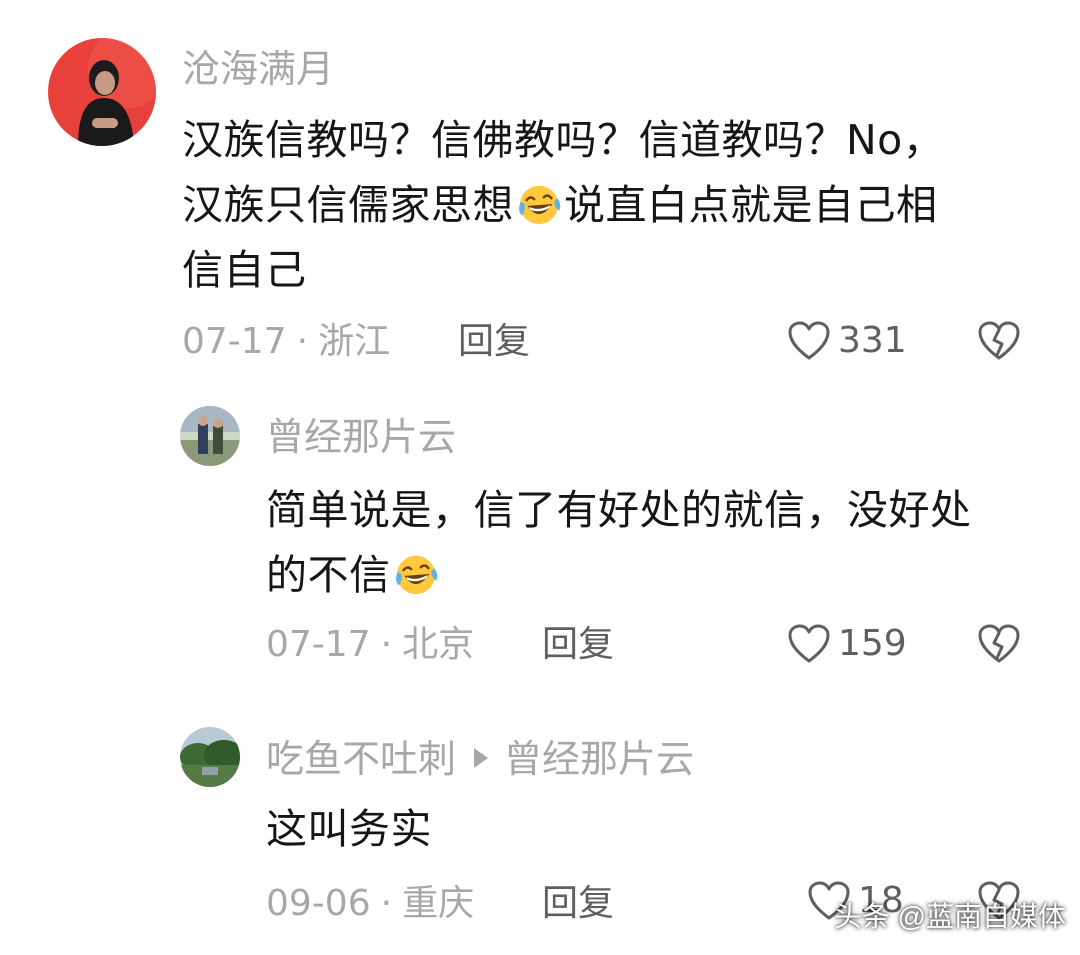  I want to click on comment-location: 北京, so click(438, 644).